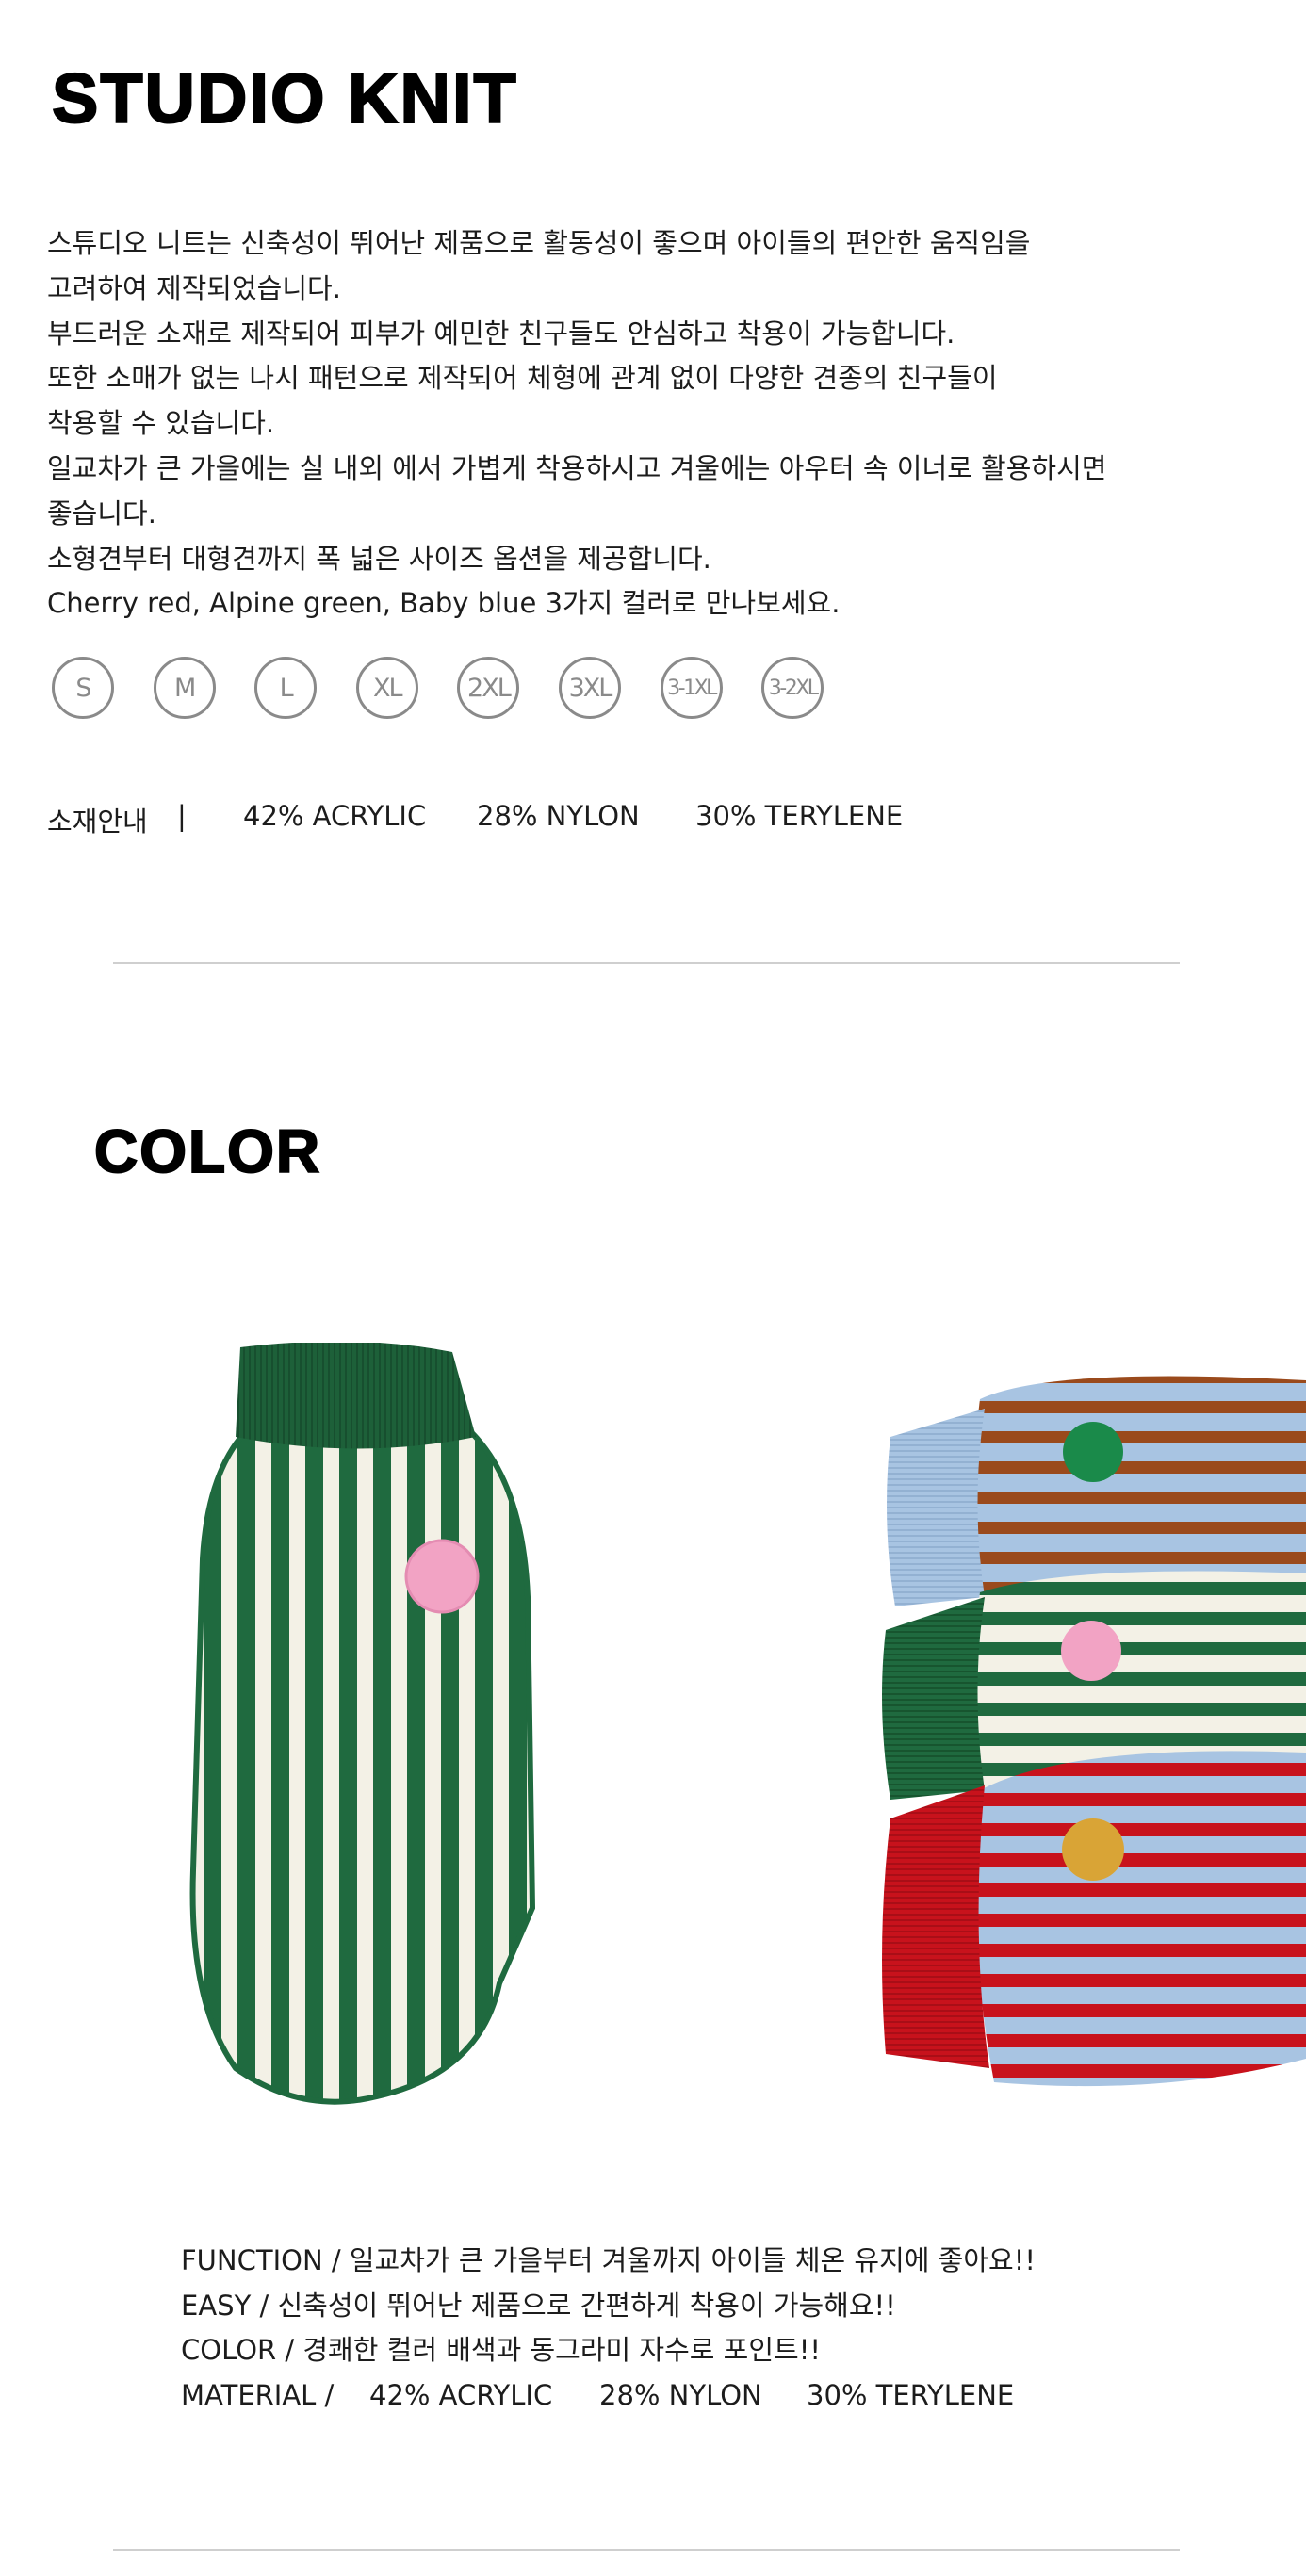 This screenshot has height=2576, width=1306. Describe the element at coordinates (501, 2350) in the screenshot. I see `feature-color: COLOR / 경쾌한 컬러 배색과 동그라미 자수로 포인트!!` at that location.